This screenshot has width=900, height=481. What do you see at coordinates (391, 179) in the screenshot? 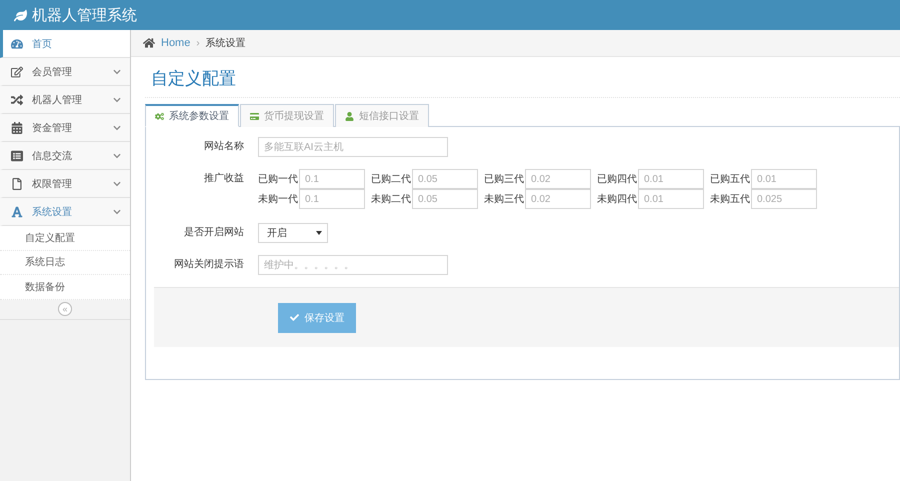
I see `generation-label: 已购二代` at bounding box center [391, 179].